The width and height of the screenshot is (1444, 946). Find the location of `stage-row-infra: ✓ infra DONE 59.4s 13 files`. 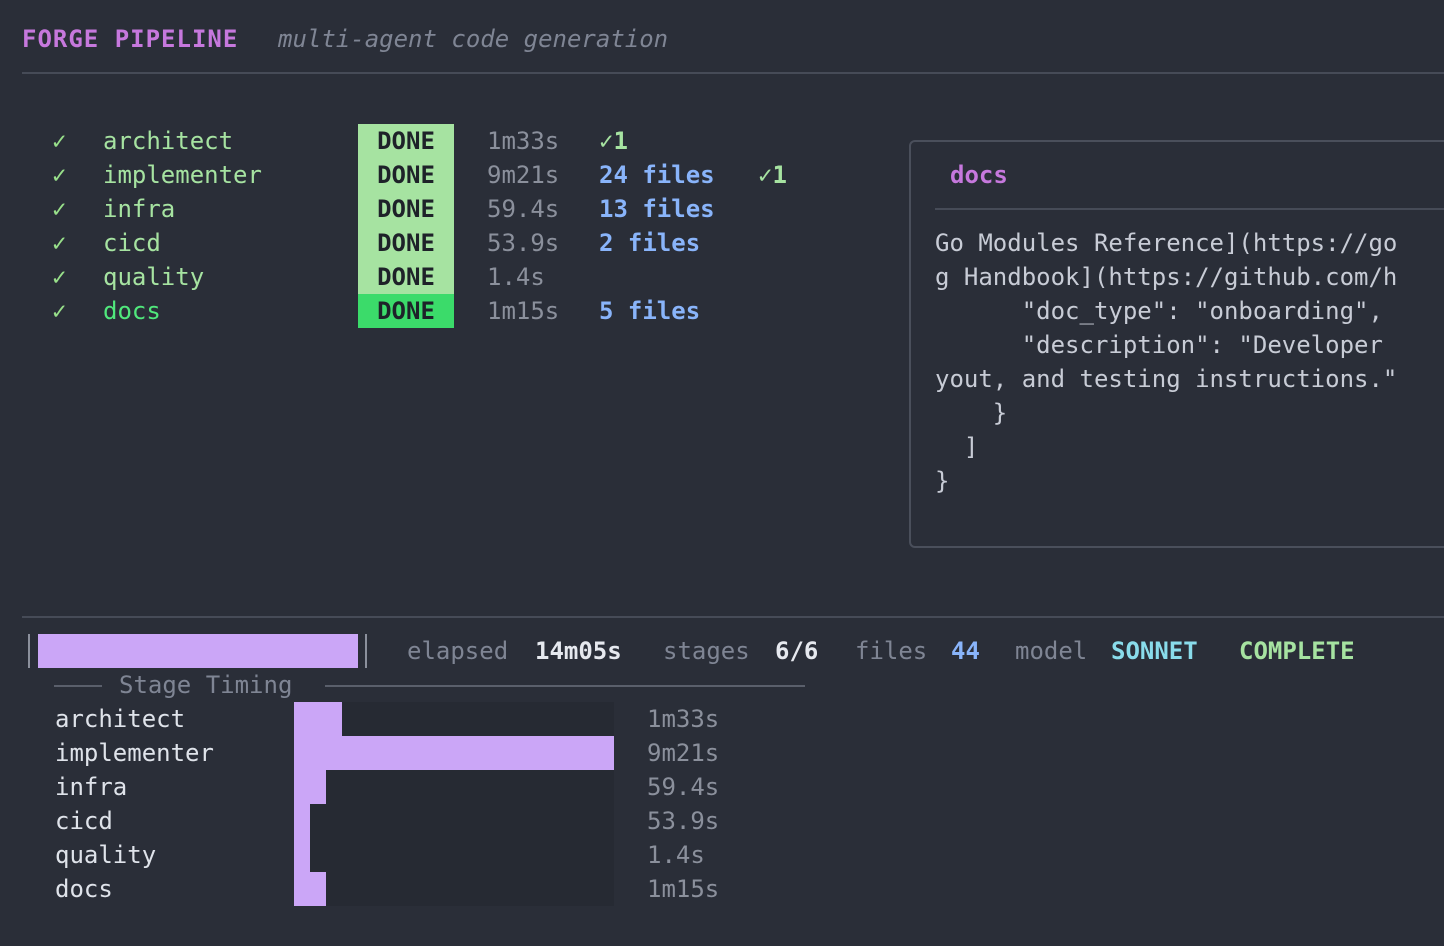

stage-row-infra: ✓ infra DONE 59.4s 13 files is located at coordinates (450, 209).